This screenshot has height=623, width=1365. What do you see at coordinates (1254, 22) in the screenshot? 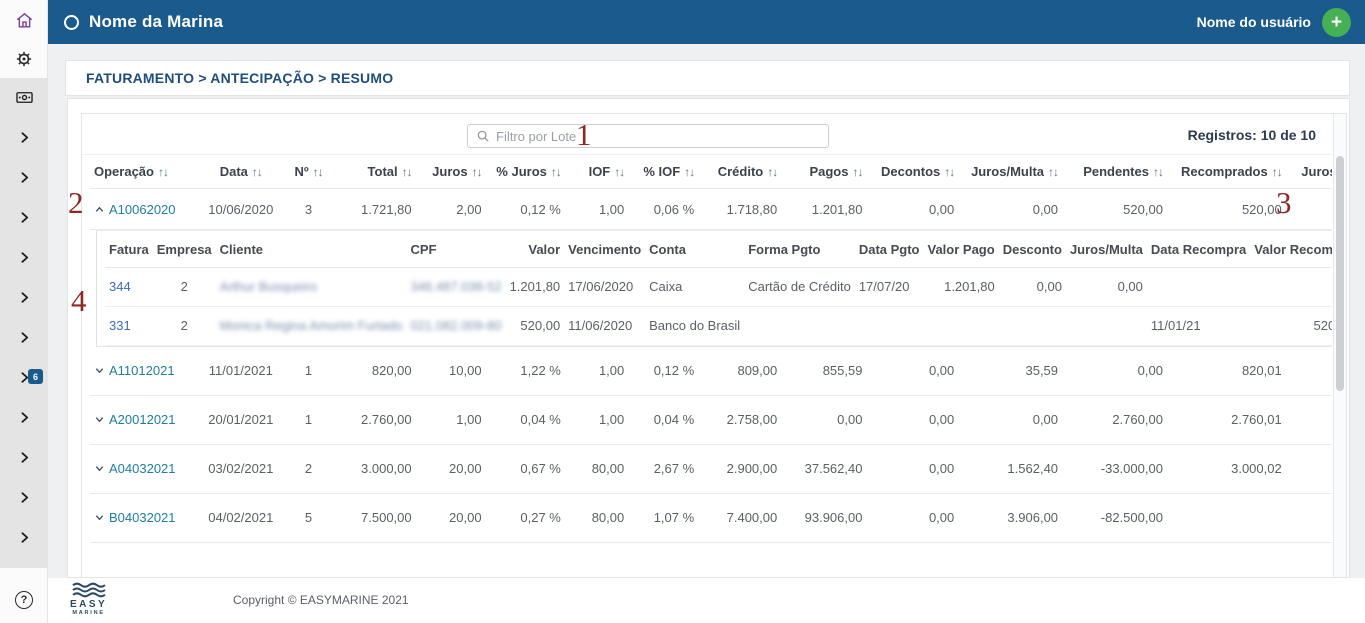
I see `user-name: Nome do usuário` at bounding box center [1254, 22].